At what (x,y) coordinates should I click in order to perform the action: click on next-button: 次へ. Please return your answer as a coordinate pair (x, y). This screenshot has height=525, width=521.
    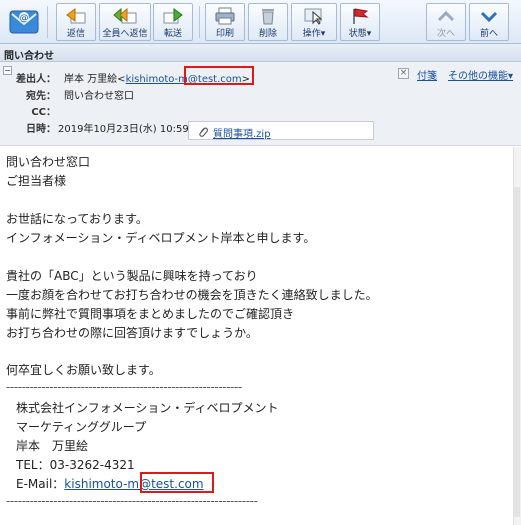
    Looking at the image, I should click on (446, 22).